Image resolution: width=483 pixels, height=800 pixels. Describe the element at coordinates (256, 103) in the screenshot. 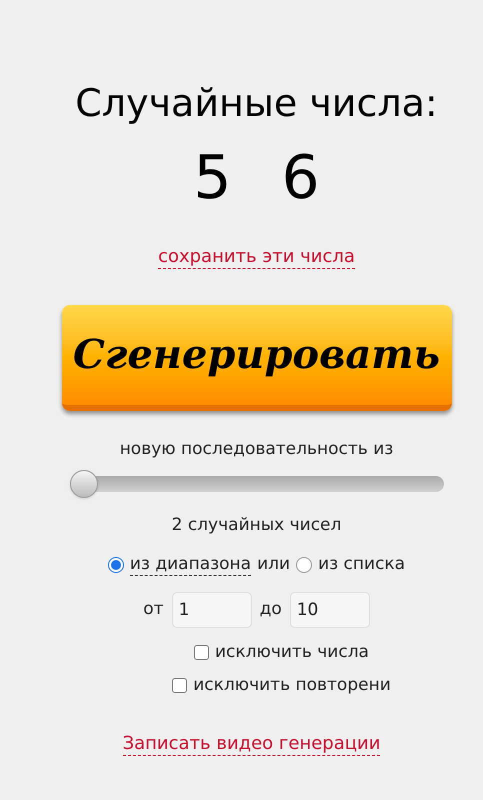

I see `heading: Случайные числа:` at that location.